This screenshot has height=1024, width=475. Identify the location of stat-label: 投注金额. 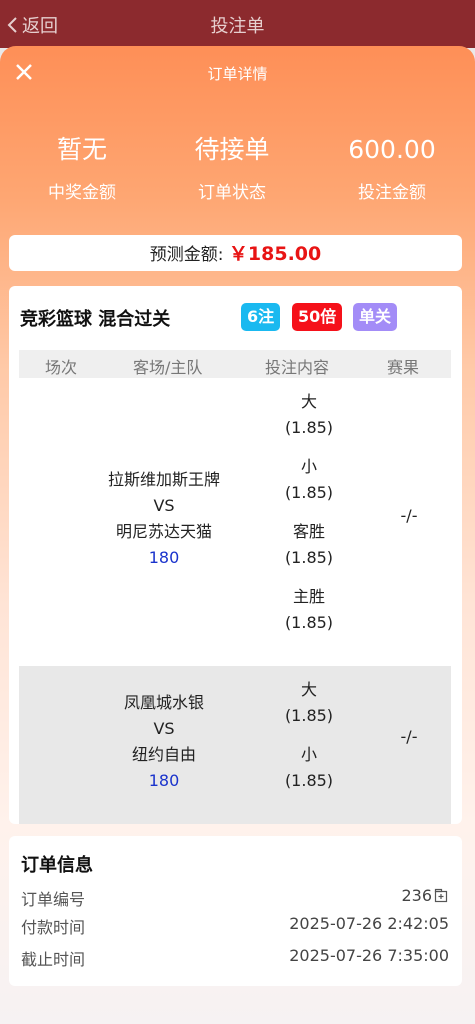
(392, 193).